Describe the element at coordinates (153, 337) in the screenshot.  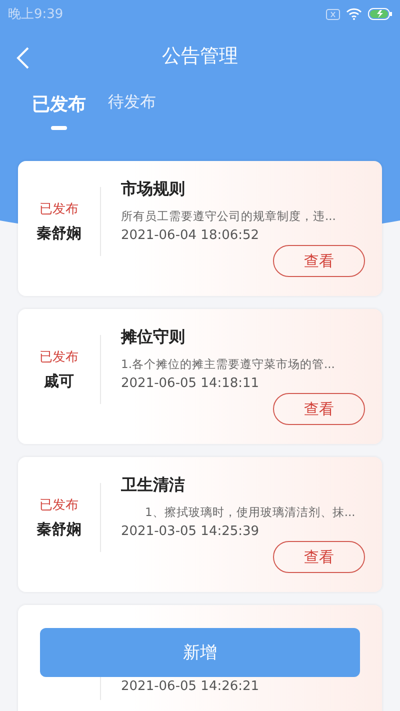
I see `notice-title: 摊位守则` at that location.